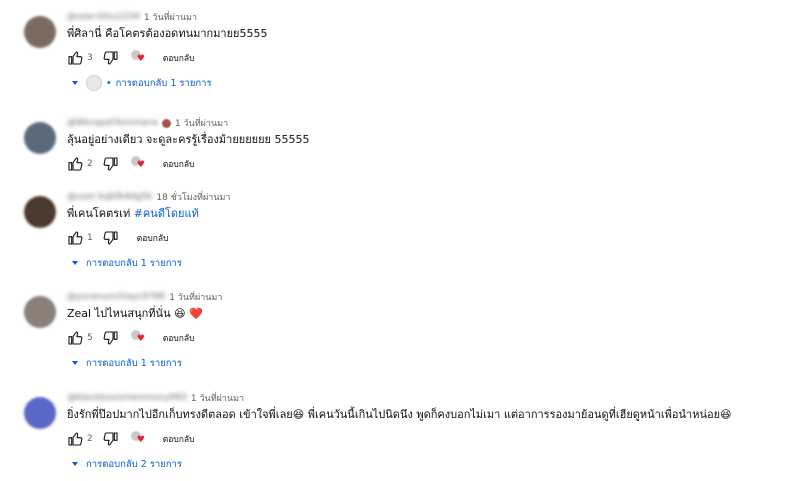 This screenshot has height=481, width=800. I want to click on view-replies-button: • การตอบกลับ 1 รายการ, so click(425, 83).